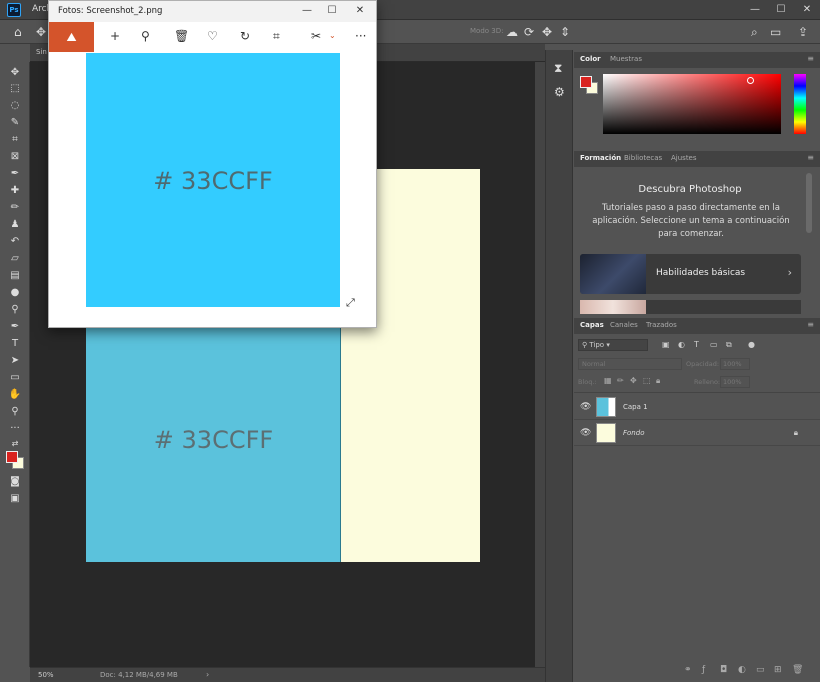  Describe the element at coordinates (803, 32) in the screenshot. I see `share-icon: ⇪` at that location.